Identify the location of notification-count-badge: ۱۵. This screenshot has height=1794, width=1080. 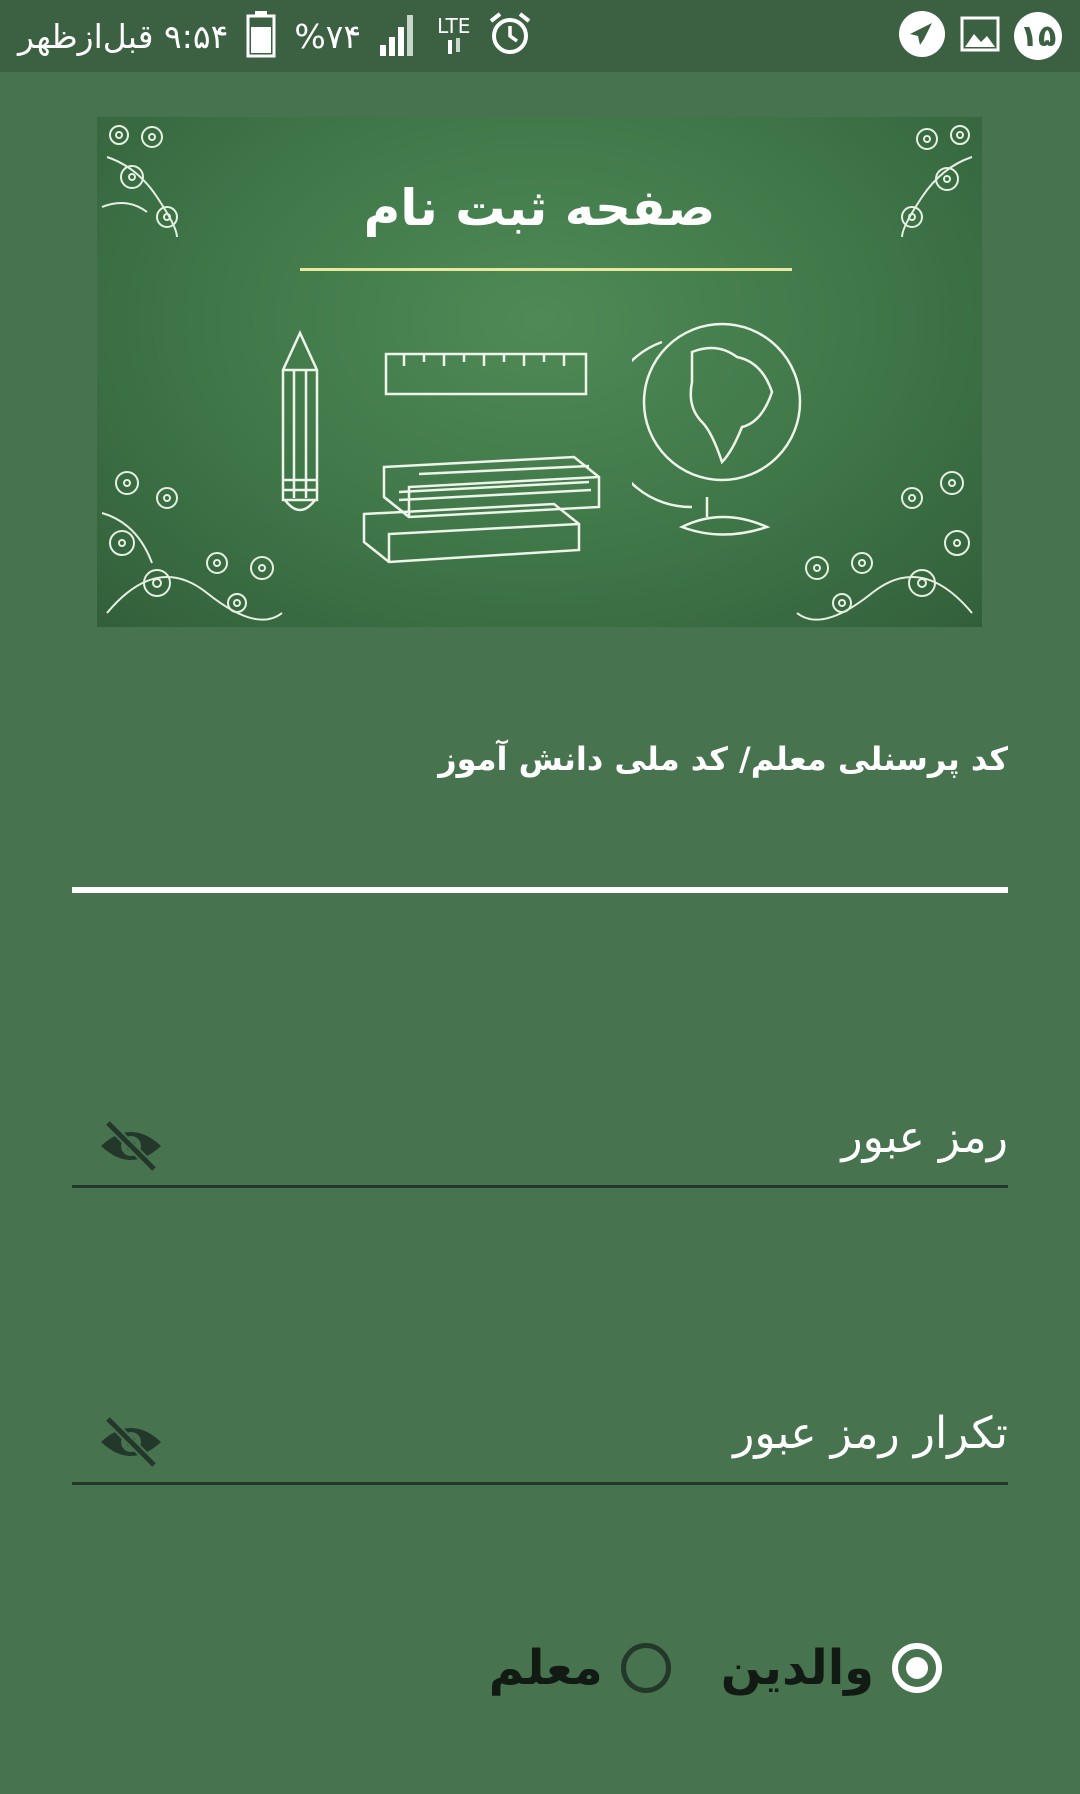
(1038, 36).